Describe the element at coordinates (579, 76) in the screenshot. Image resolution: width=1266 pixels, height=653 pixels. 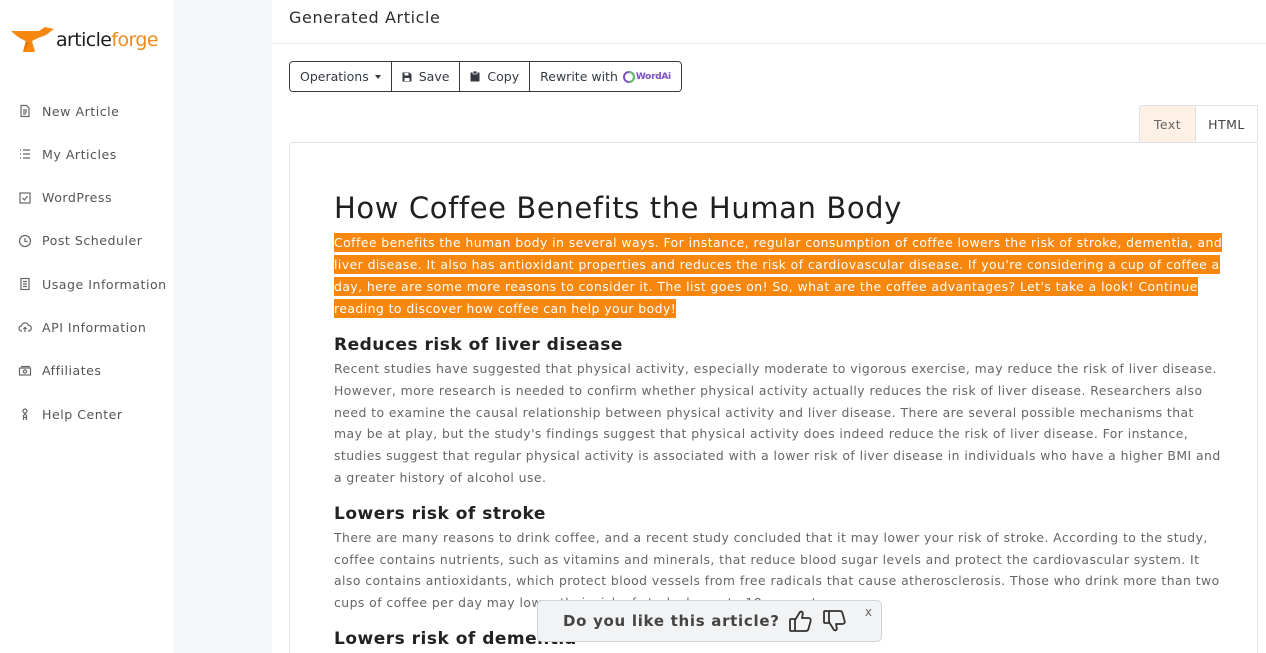
I see `rewrite-label: Rewrite with` at that location.